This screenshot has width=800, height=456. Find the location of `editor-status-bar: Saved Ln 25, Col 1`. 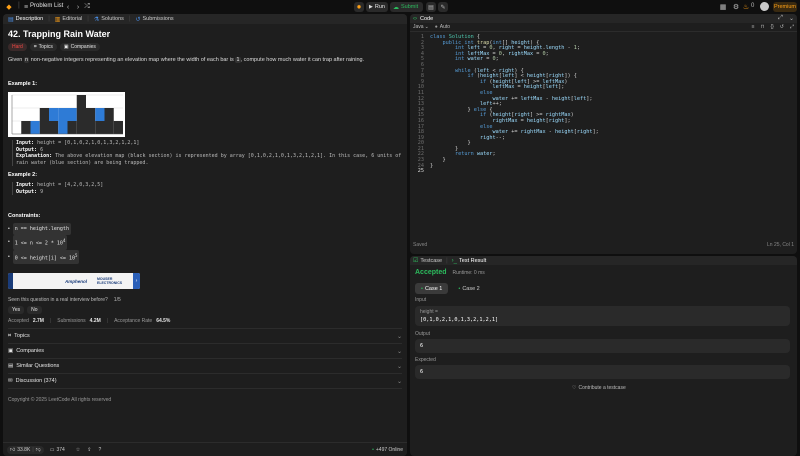

editor-status-bar: Saved Ln 25, Col 1 is located at coordinates (603, 245).